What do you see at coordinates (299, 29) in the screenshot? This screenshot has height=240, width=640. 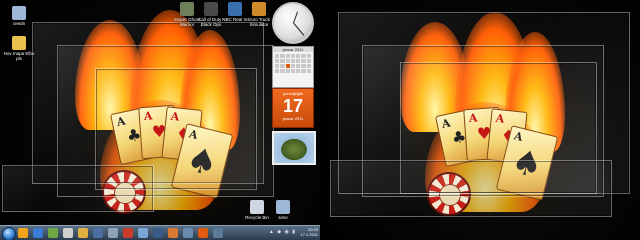 I see `clock-minute-hand` at bounding box center [299, 29].